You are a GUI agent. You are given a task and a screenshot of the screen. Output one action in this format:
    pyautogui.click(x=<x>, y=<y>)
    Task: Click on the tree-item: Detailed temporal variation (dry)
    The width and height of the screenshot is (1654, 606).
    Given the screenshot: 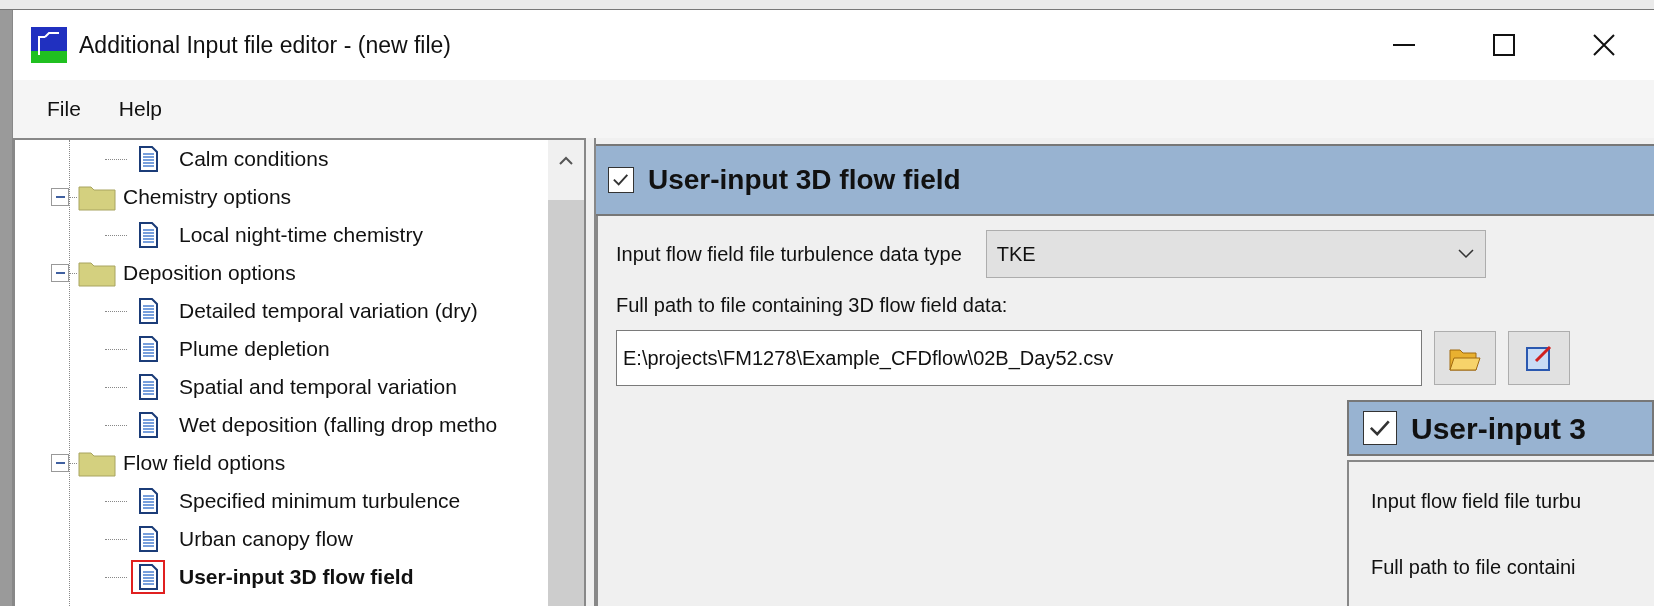 What is the action you would take?
    pyautogui.click(x=328, y=311)
    